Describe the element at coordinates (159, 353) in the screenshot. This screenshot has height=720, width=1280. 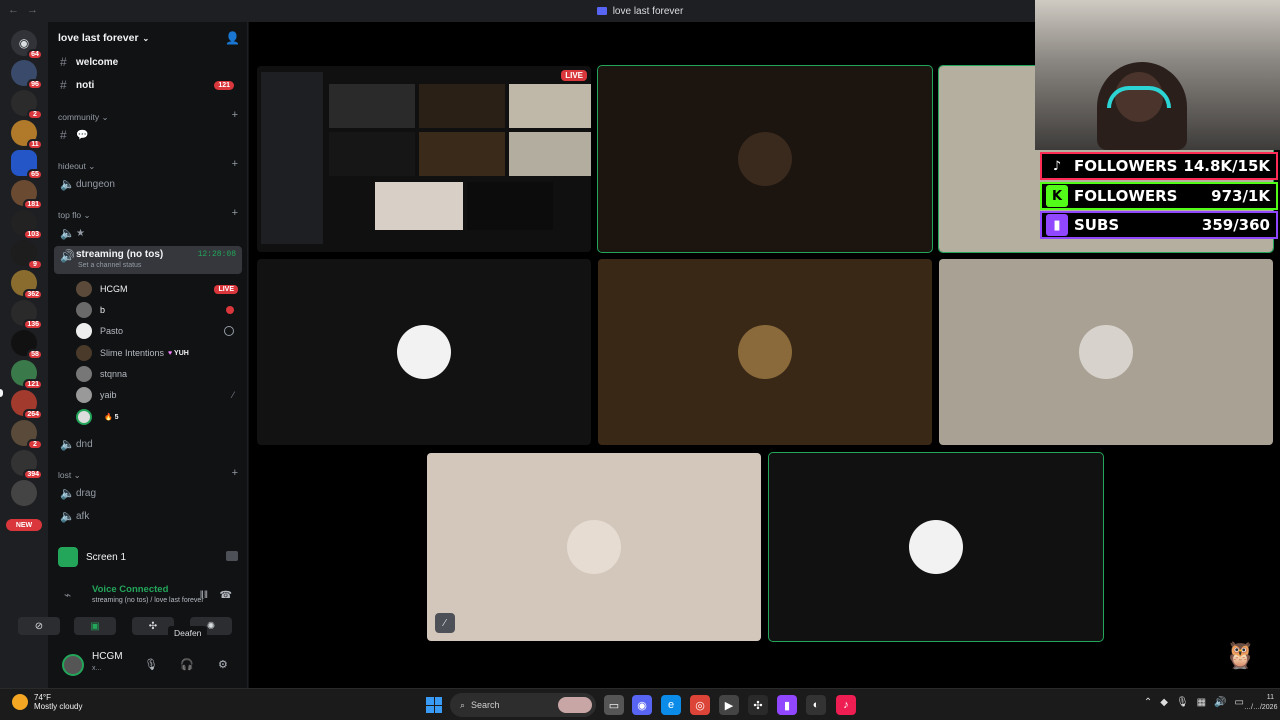
I see `voice-member: Slime Intentions ♥ YUH` at that location.